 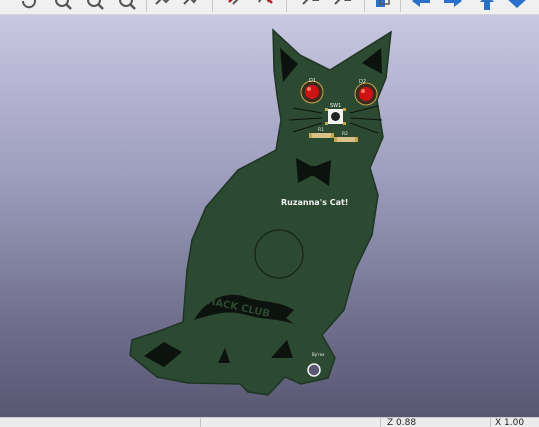 I want to click on drc-button, so click(x=265, y=6).